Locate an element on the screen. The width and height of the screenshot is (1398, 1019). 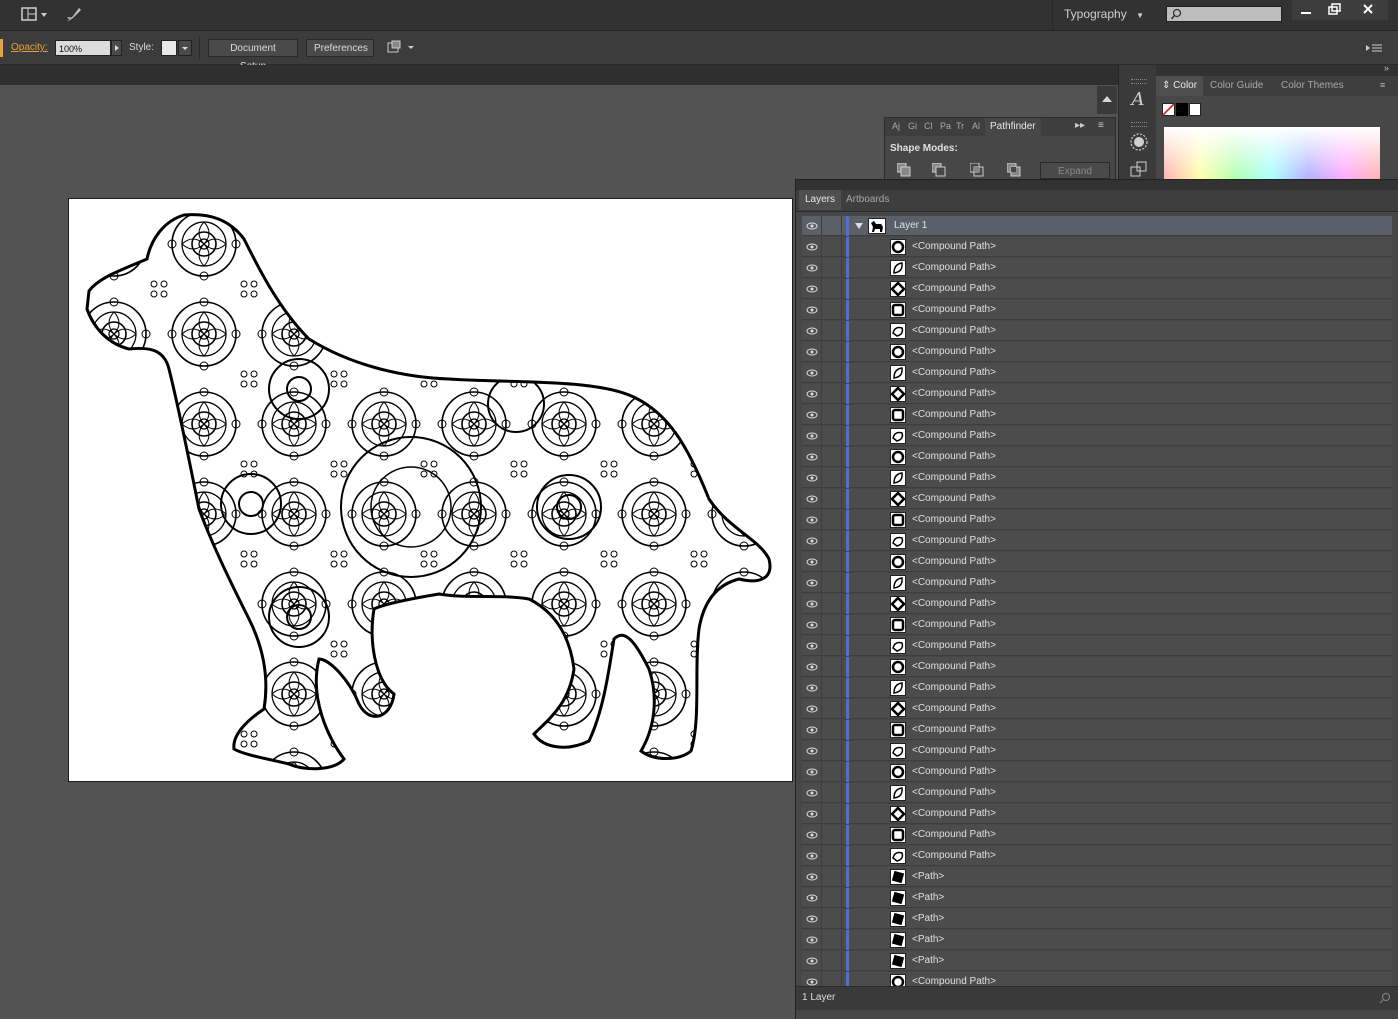
arrange-documents-icon is located at coordinates (35, 15).